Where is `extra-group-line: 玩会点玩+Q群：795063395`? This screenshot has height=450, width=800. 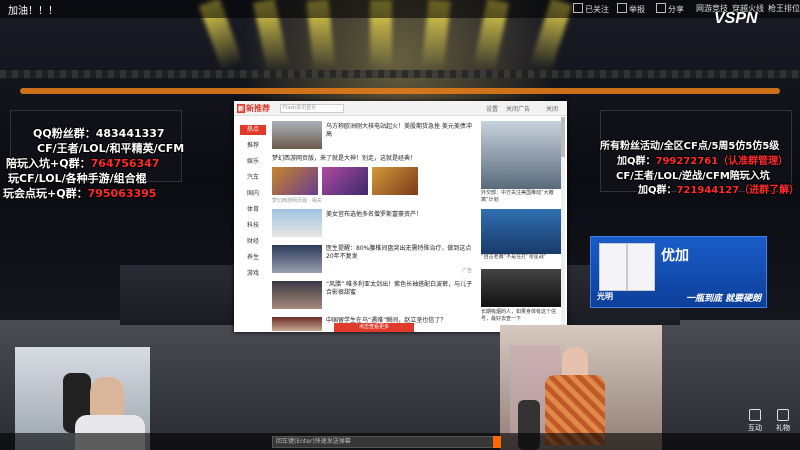 extra-group-line: 玩会点玩+Q群：795063395 is located at coordinates (80, 193).